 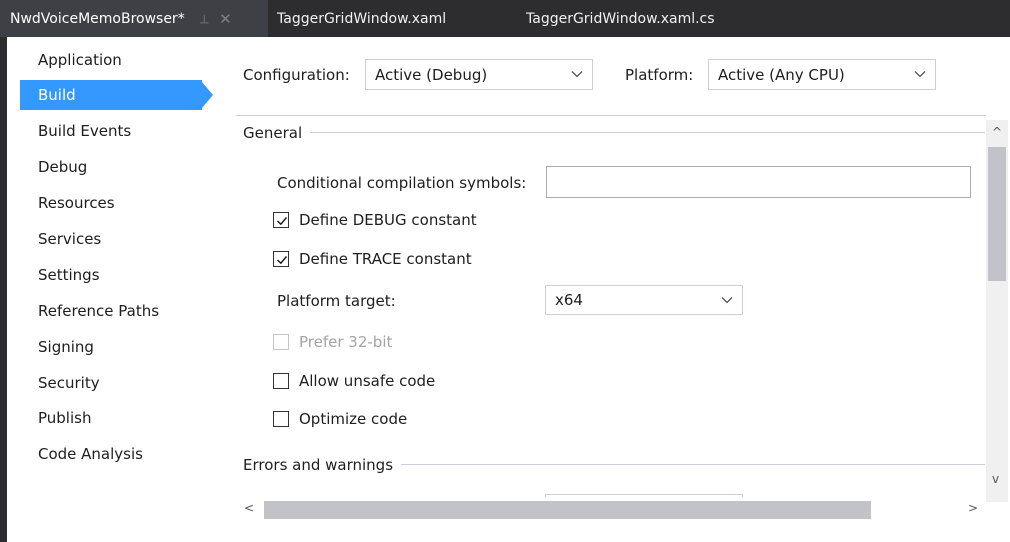 I want to click on tab-taggergridwindow-xaml-cs: TaggerGridWindow.xaml.cs, so click(x=620, y=18).